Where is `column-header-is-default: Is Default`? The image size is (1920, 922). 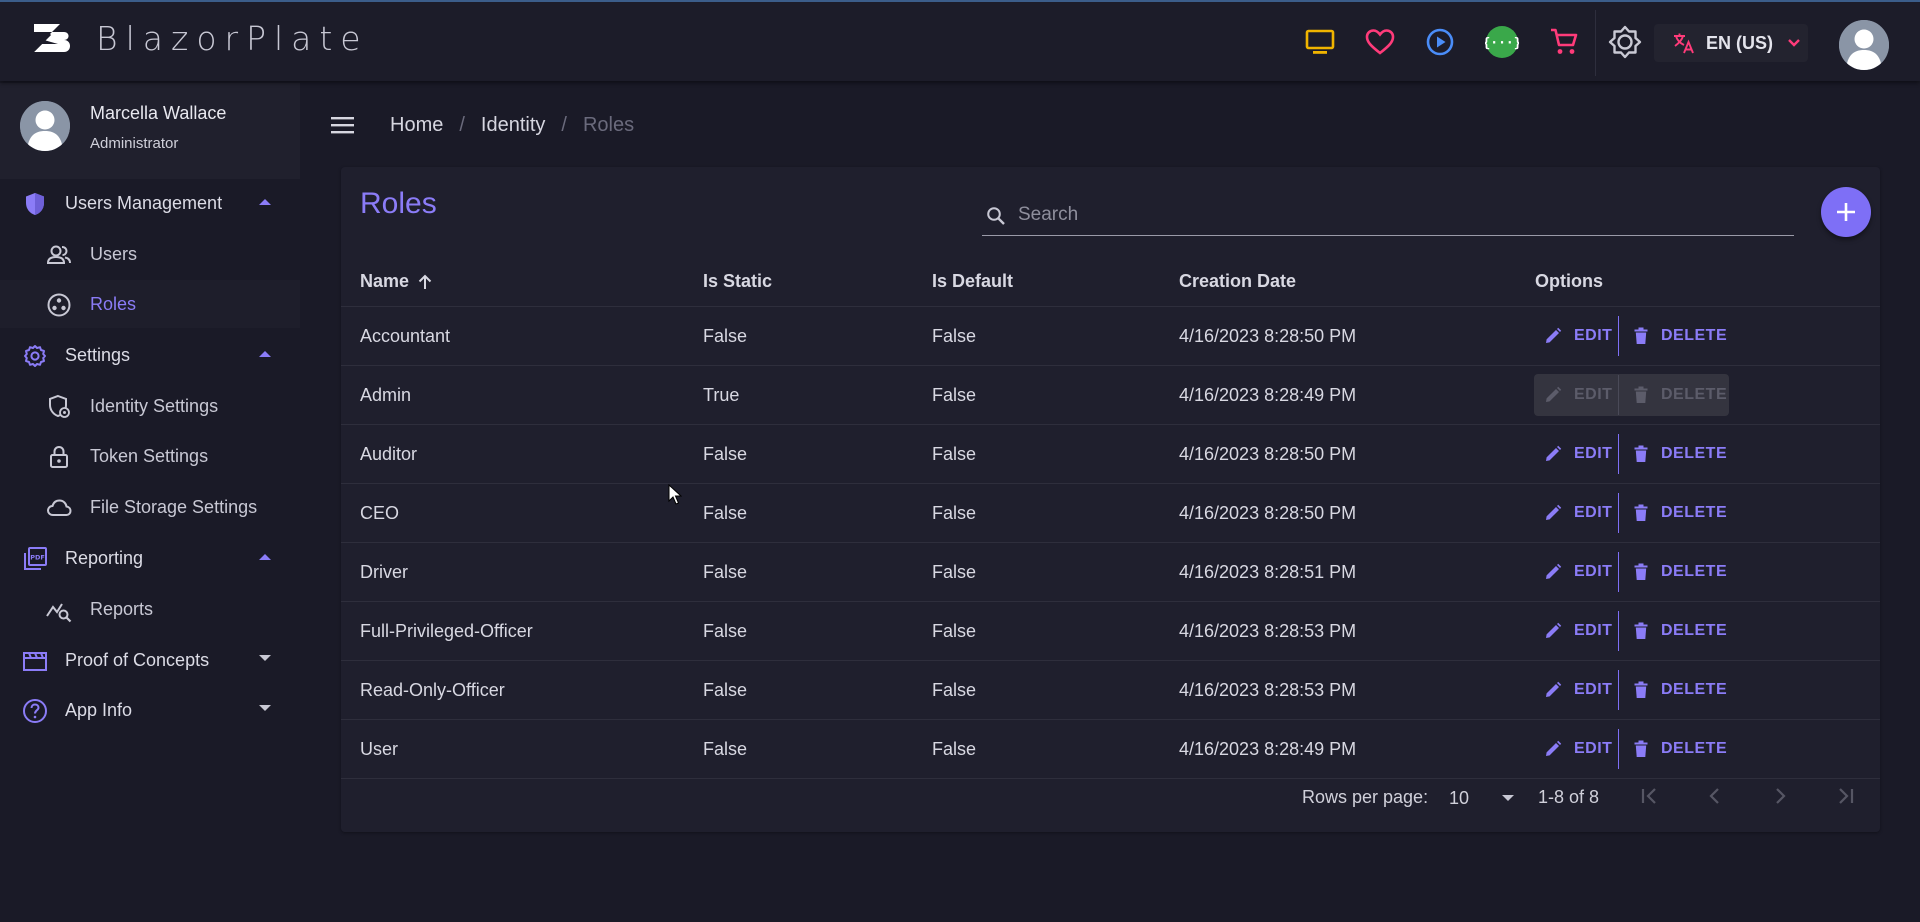 column-header-is-default: Is Default is located at coordinates (972, 281).